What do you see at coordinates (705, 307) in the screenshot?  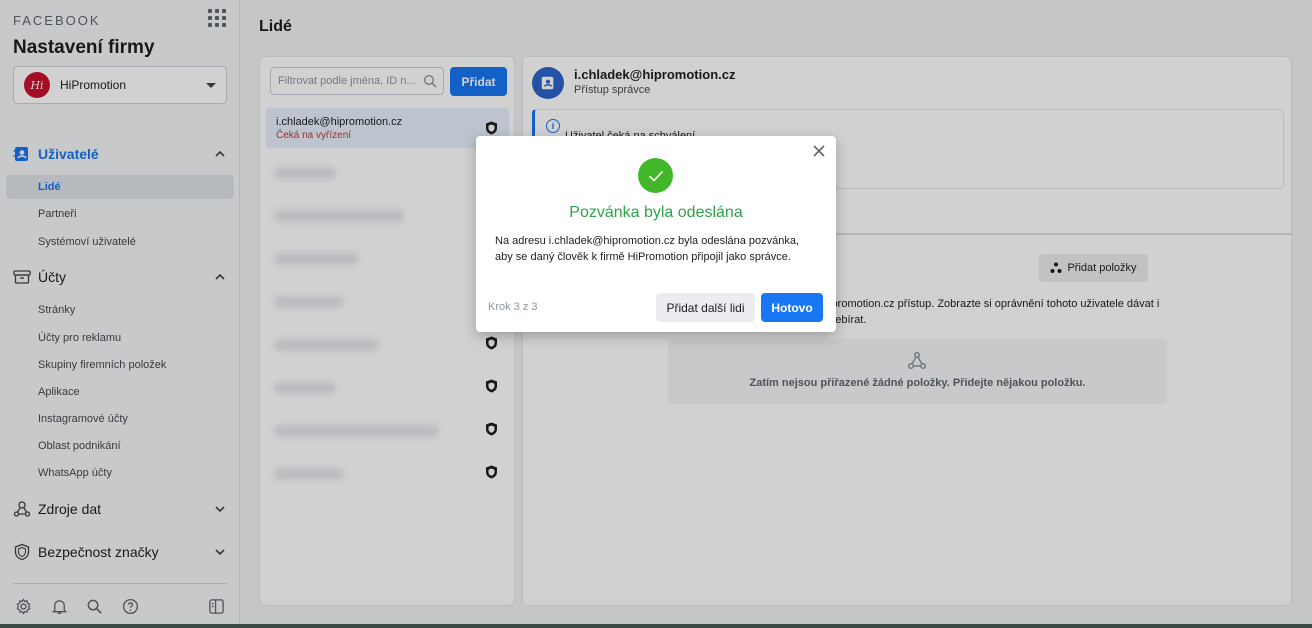 I see `add-more-people-button: Přidat další lidi` at bounding box center [705, 307].